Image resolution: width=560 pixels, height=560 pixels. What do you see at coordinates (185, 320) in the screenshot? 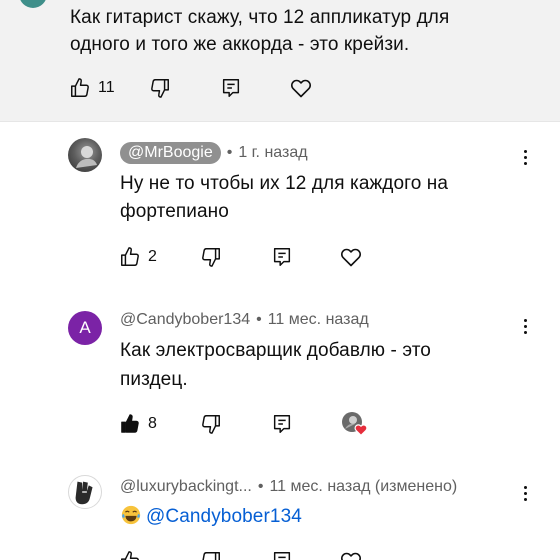
I see `author-name: @Candybober134` at bounding box center [185, 320].